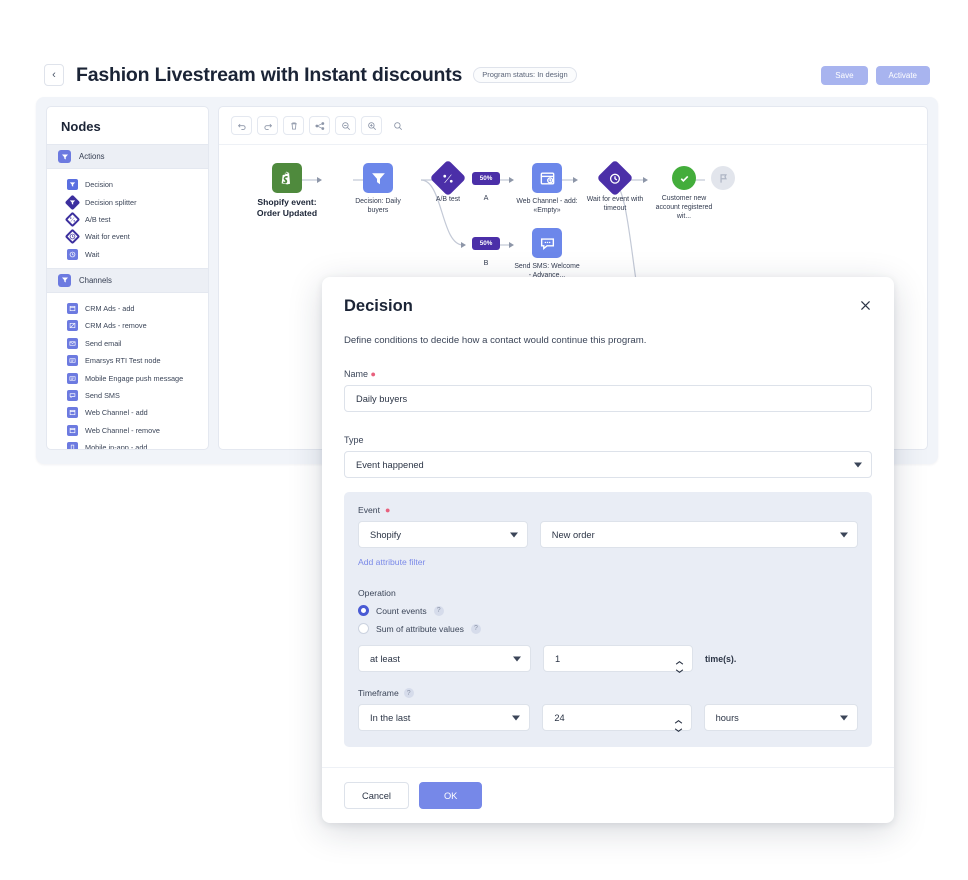  What do you see at coordinates (92, 254) in the screenshot?
I see `node-item-label: Wait` at bounding box center [92, 254].